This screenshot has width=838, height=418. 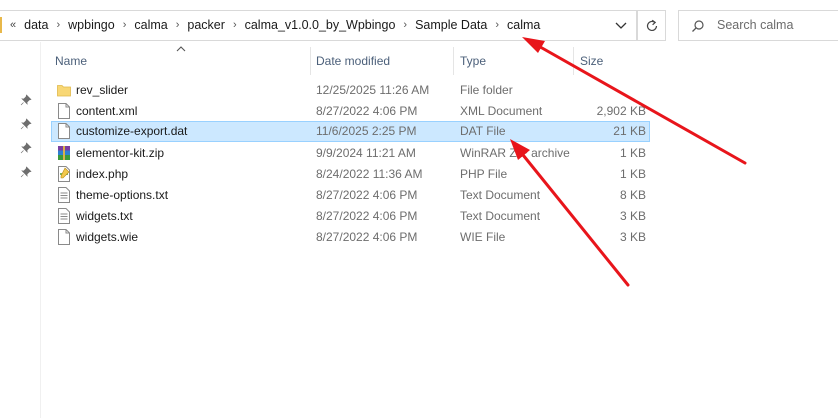 I want to click on breadcrumb-item-calma-version: calma_v1.0.0_by_Wpbingo, so click(x=320, y=25).